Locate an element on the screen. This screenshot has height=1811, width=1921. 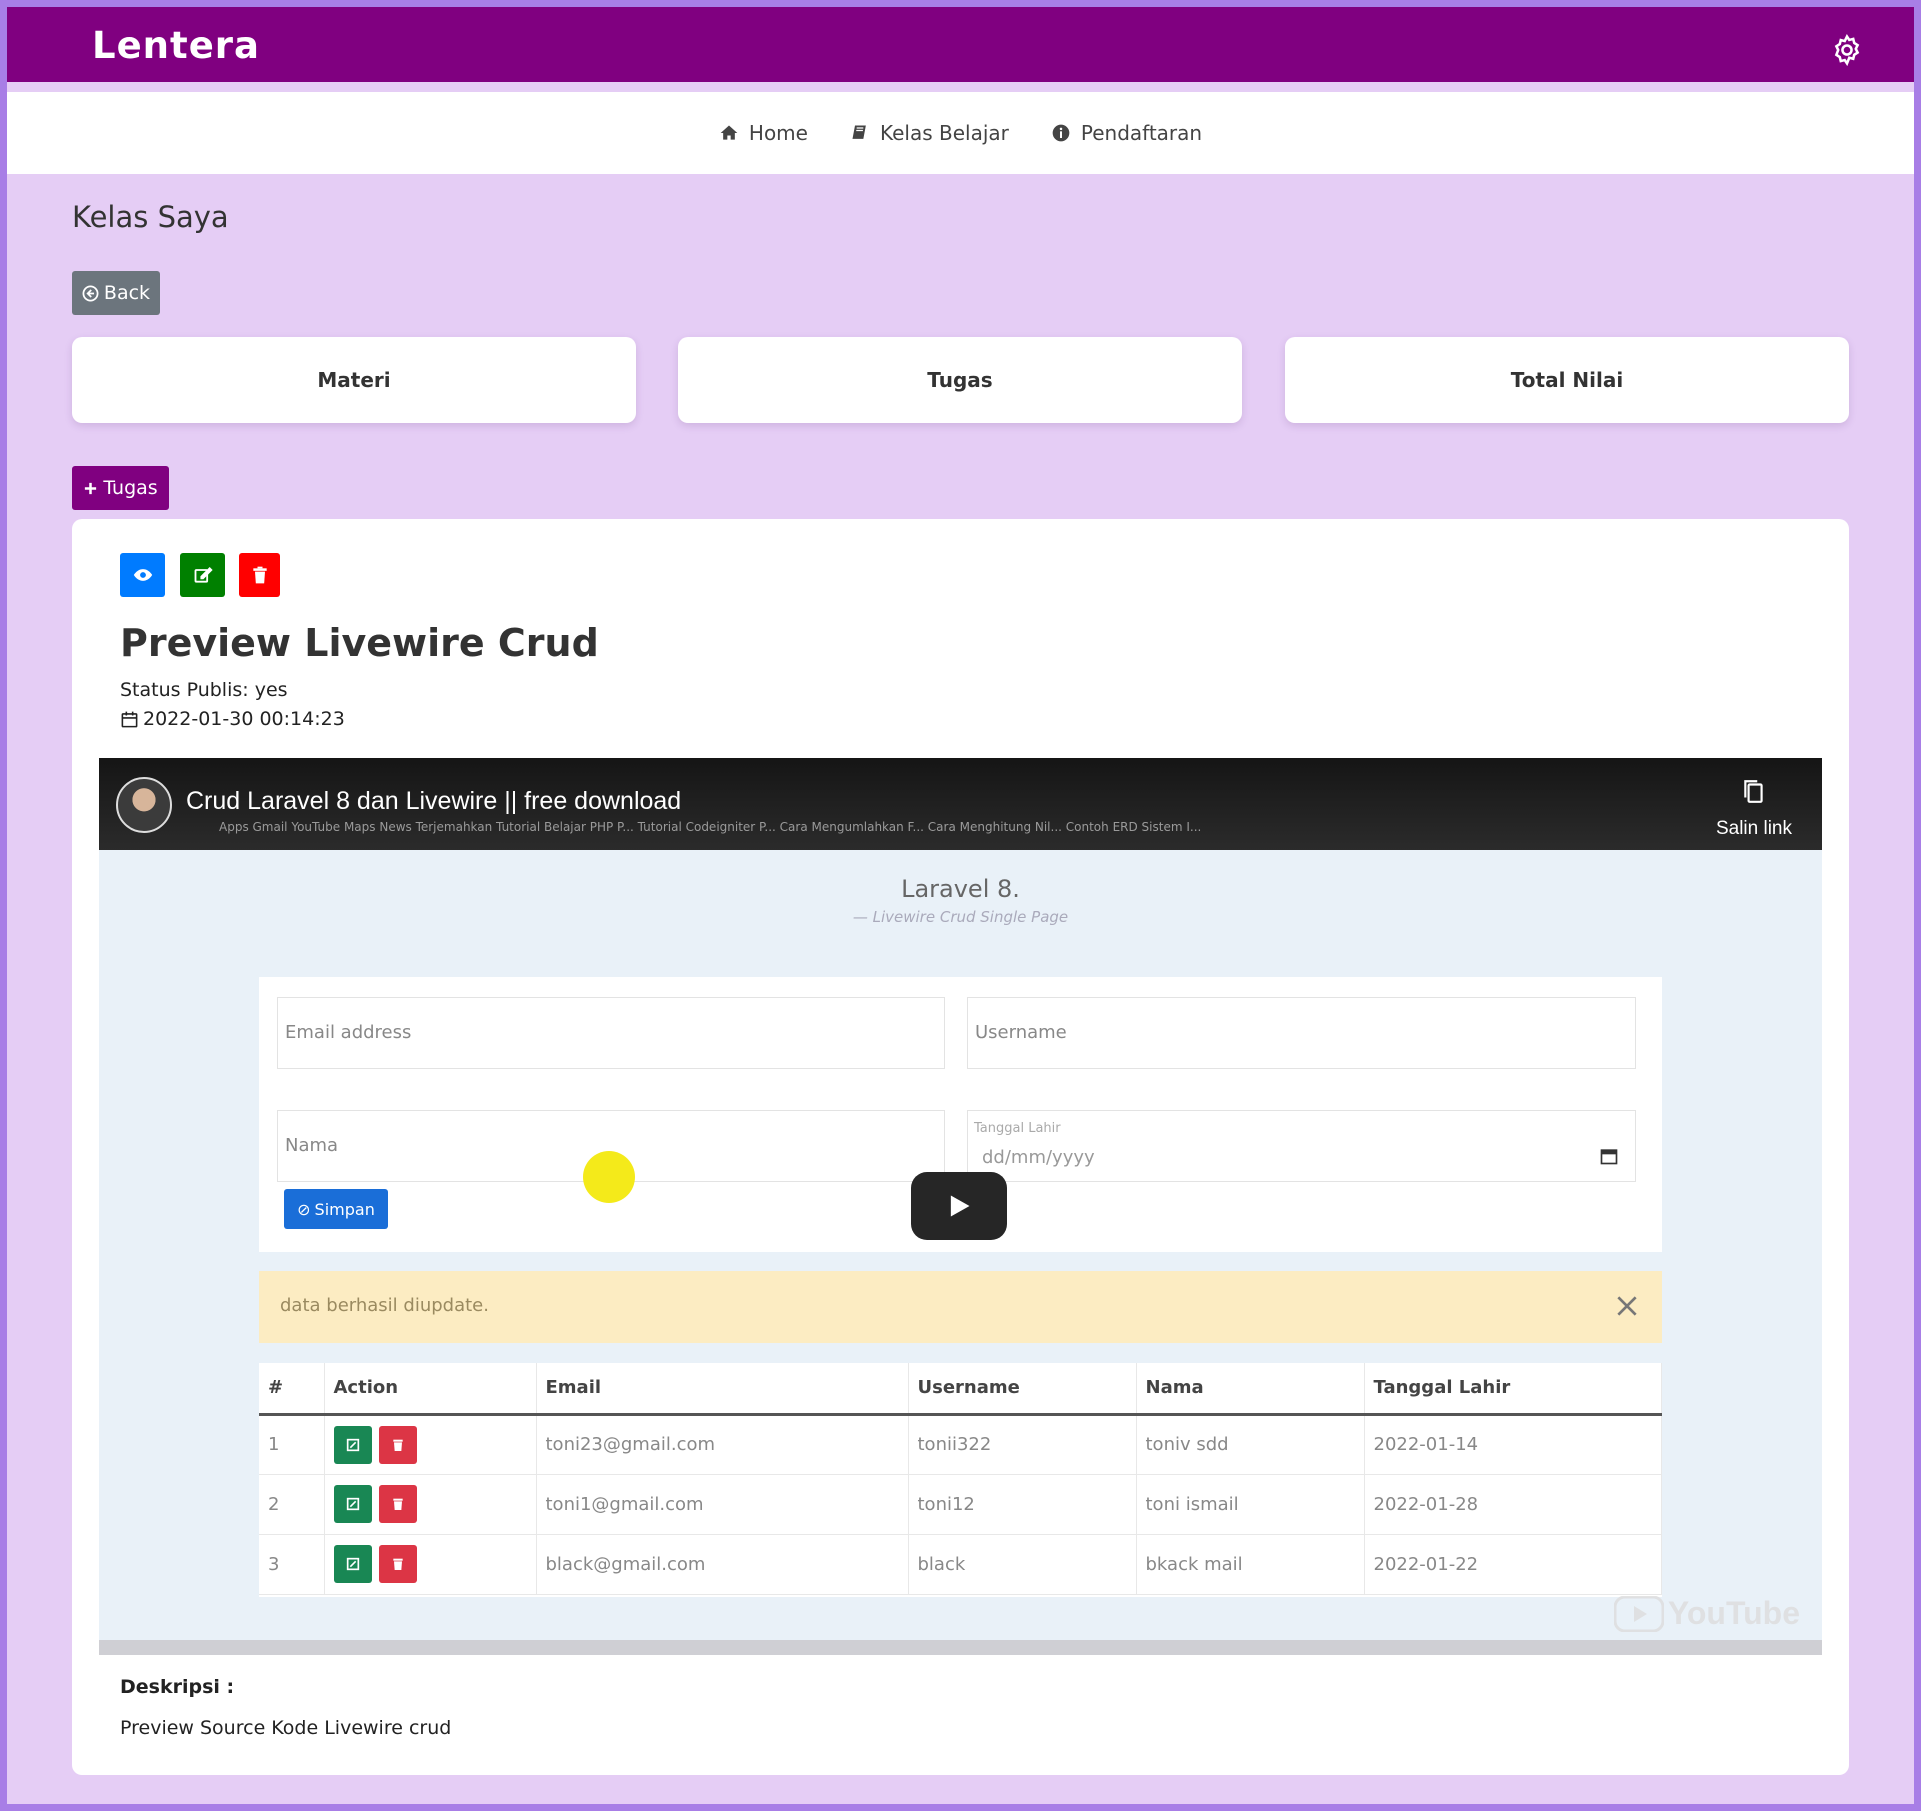
col-tanggal-lahir: Tanggal Lahir is located at coordinates (1513, 1389).